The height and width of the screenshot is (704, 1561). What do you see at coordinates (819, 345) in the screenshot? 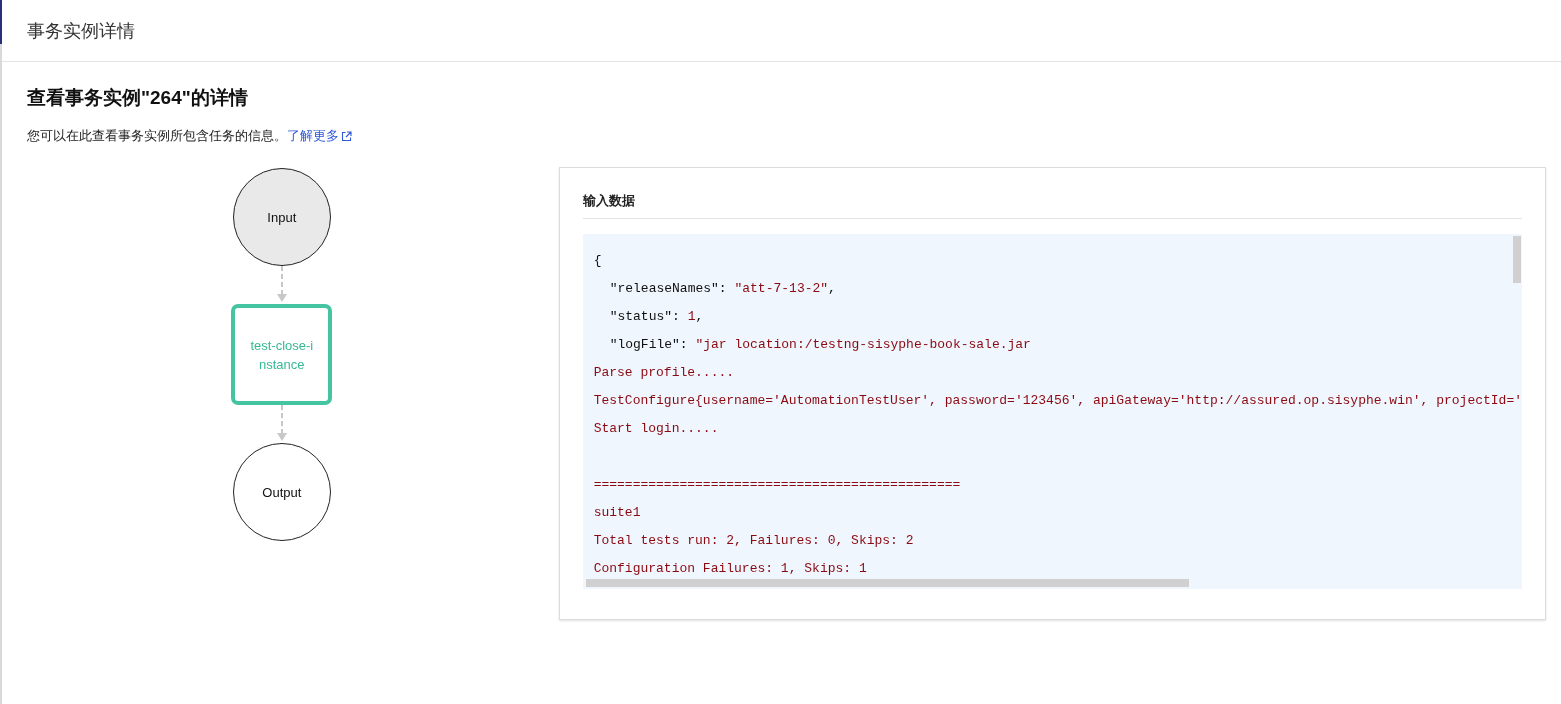
I see `code-line: "logFile": "jar location:/testng-sisyphe-book-sale.jar` at bounding box center [819, 345].